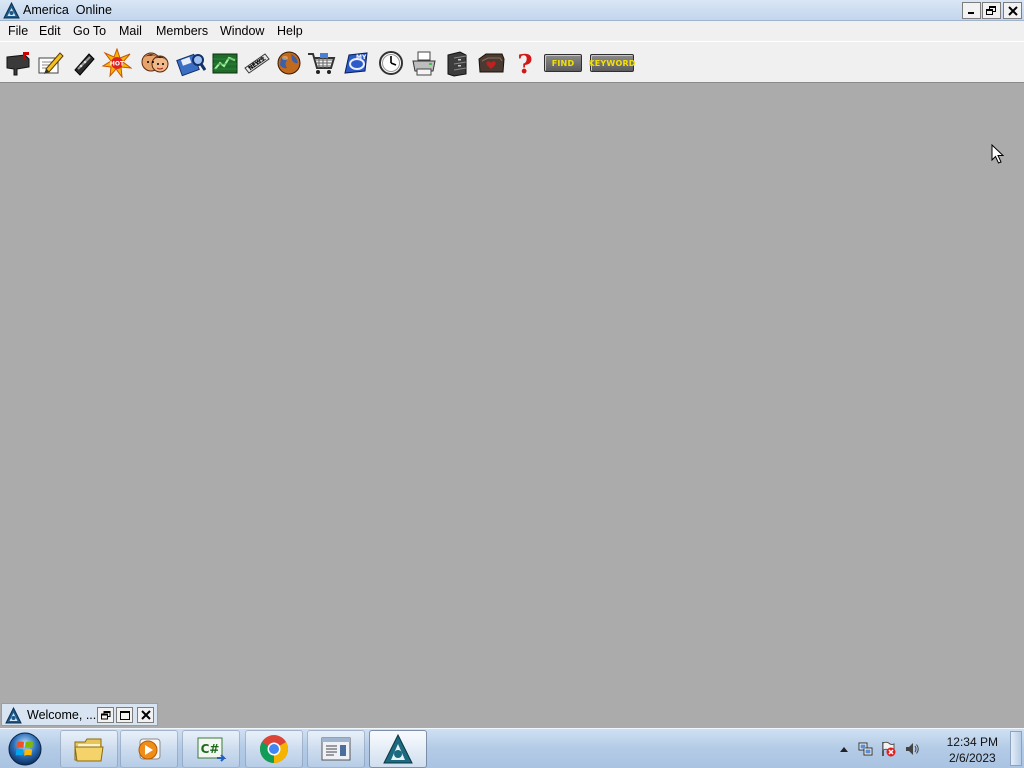 The image size is (1024, 768). Describe the element at coordinates (67, 10) in the screenshot. I see `window-title: America Online` at that location.